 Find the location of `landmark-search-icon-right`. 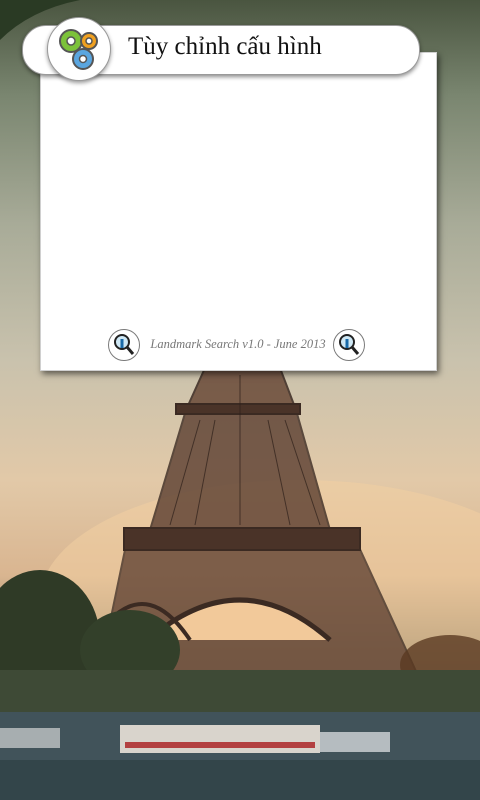

landmark-search-icon-right is located at coordinates (349, 345).